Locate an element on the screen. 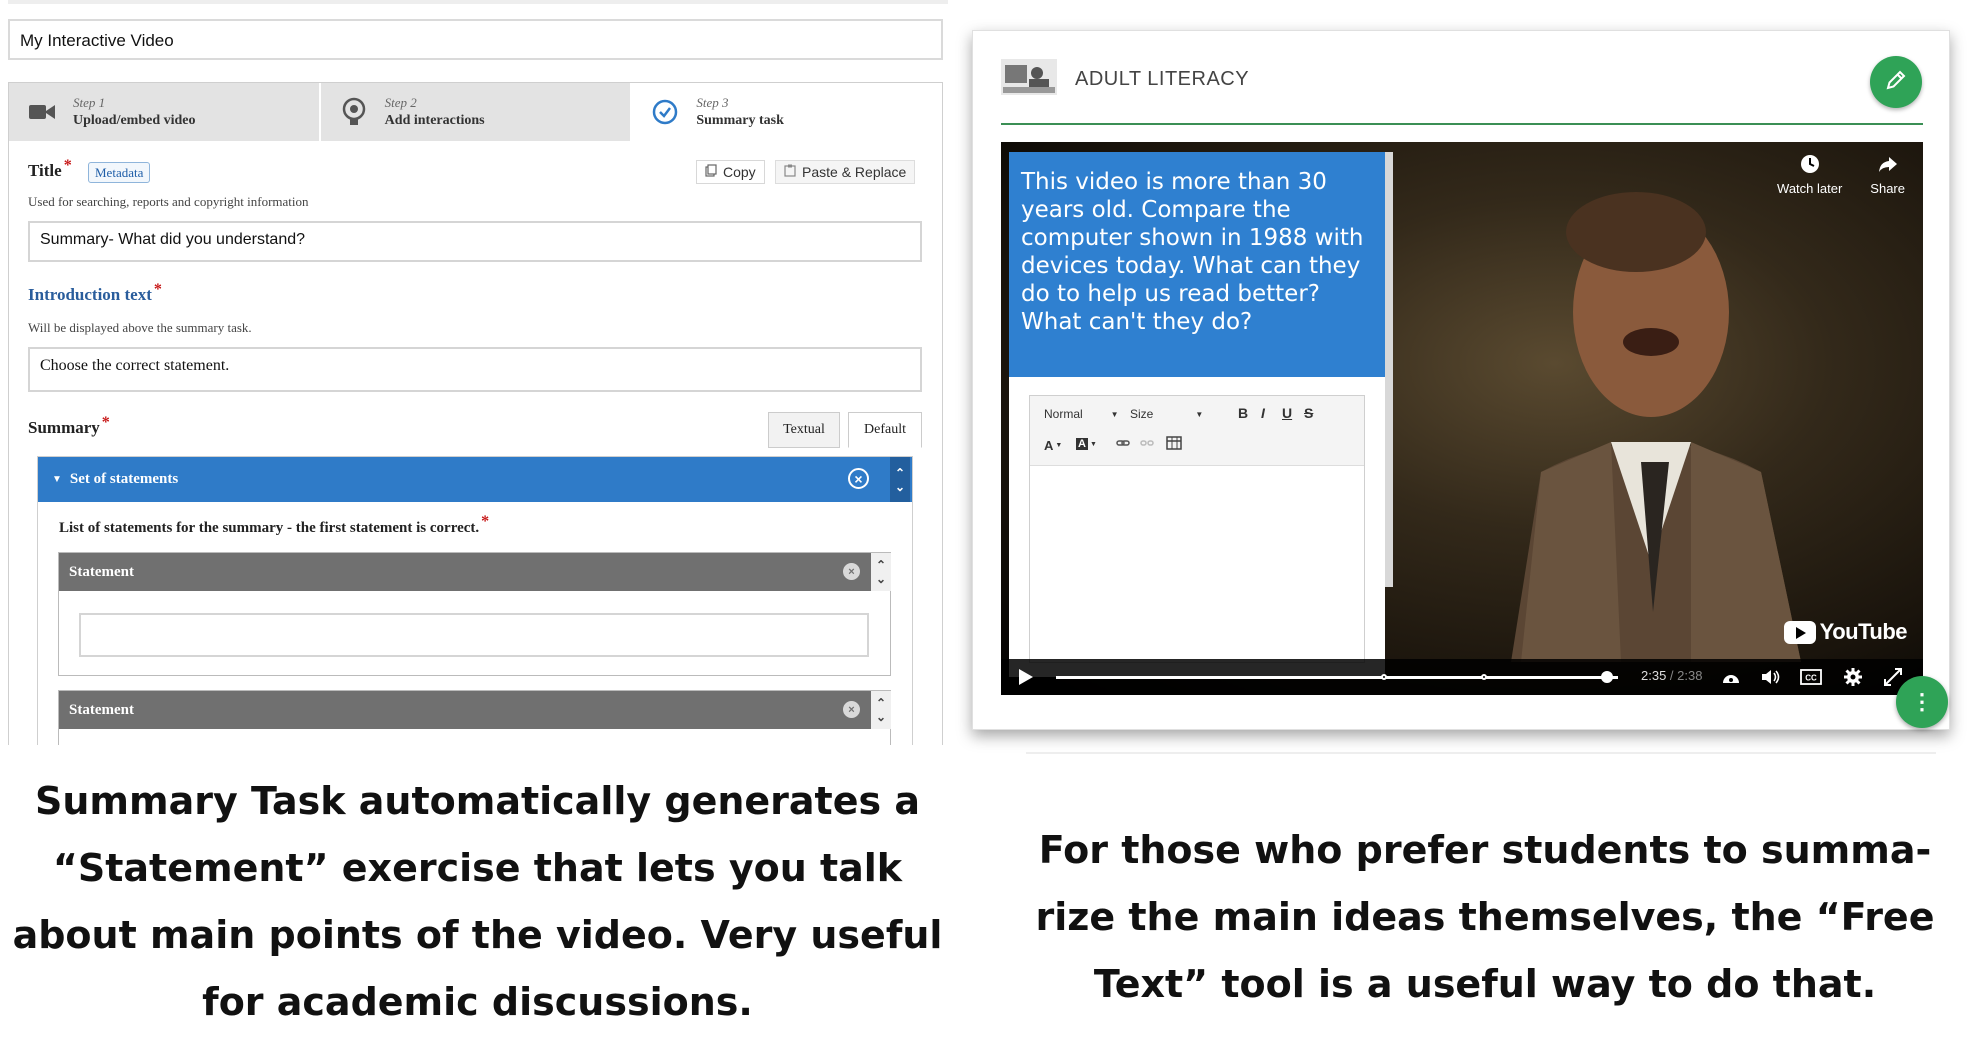  step-tab-summary: Step 3 Summary task is located at coordinates (787, 112).